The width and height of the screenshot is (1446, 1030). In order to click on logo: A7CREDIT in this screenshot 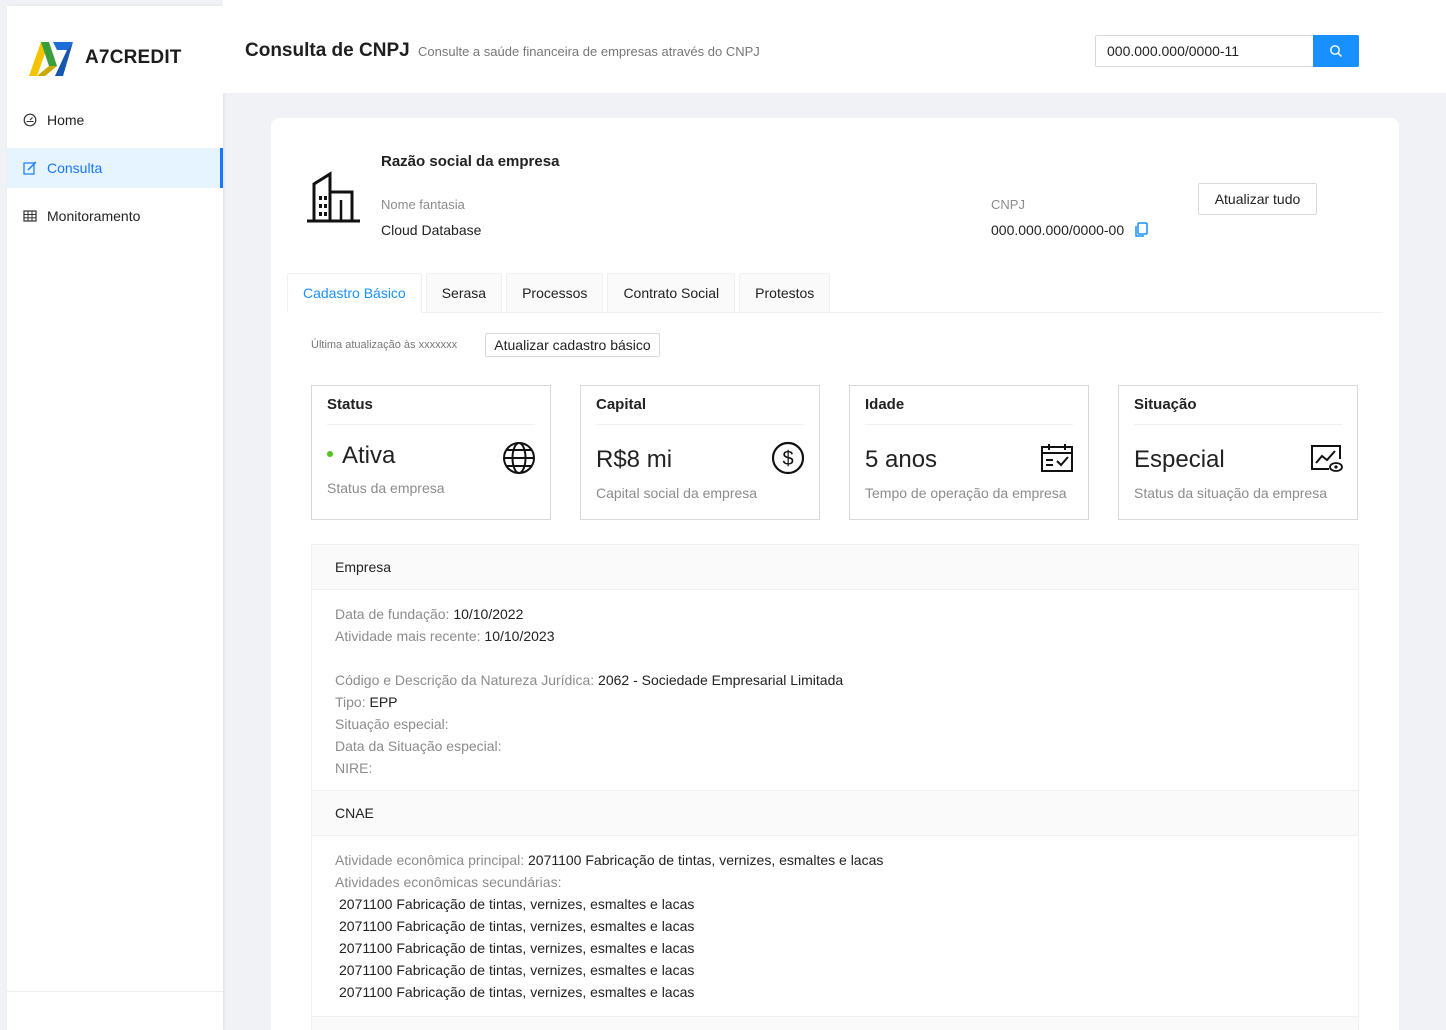, I will do `click(104, 58)`.